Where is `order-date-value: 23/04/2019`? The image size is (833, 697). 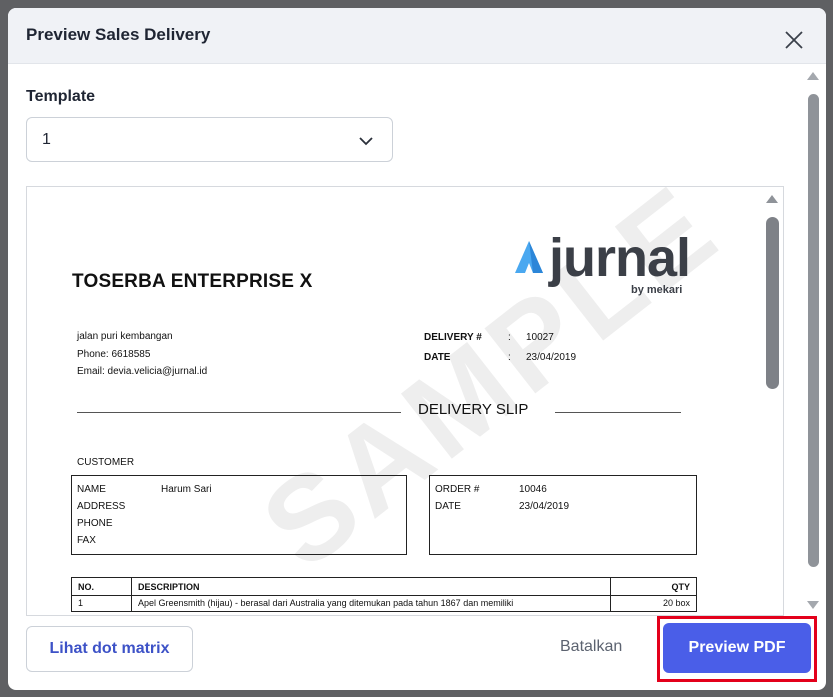
order-date-value: 23/04/2019 is located at coordinates (544, 506).